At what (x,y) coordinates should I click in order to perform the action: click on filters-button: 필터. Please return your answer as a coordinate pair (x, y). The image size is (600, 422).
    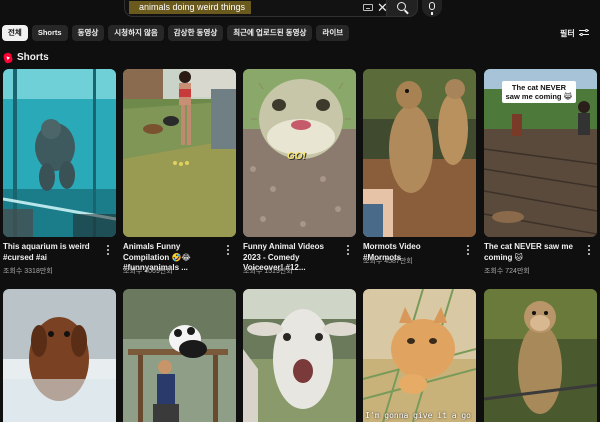
    Looking at the image, I should click on (574, 33).